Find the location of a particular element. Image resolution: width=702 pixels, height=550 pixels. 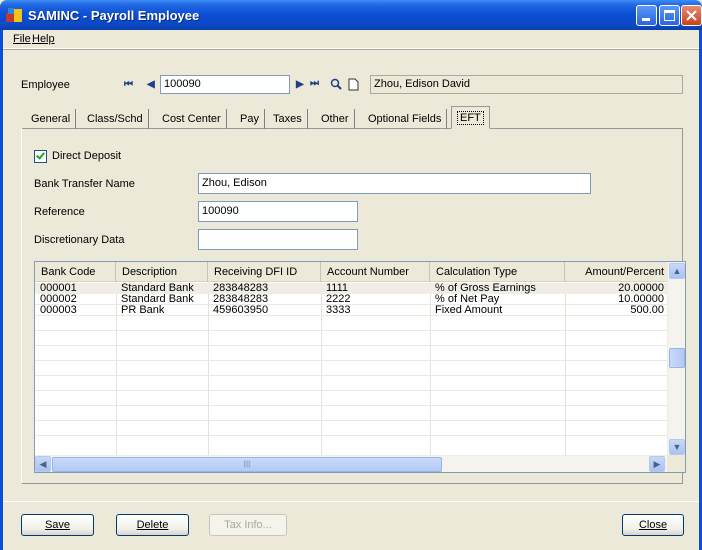

scroll-right-button: ▶ is located at coordinates (657, 464).